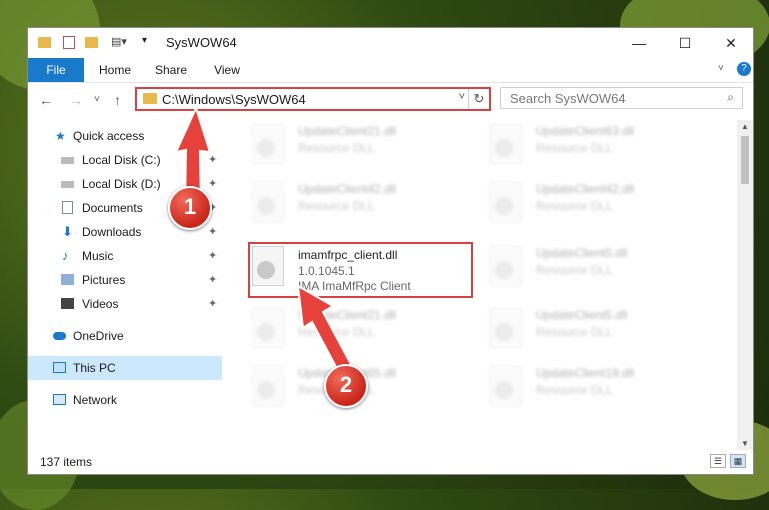 This screenshot has width=769, height=510. I want to click on step-1-badge: 1, so click(190, 208).